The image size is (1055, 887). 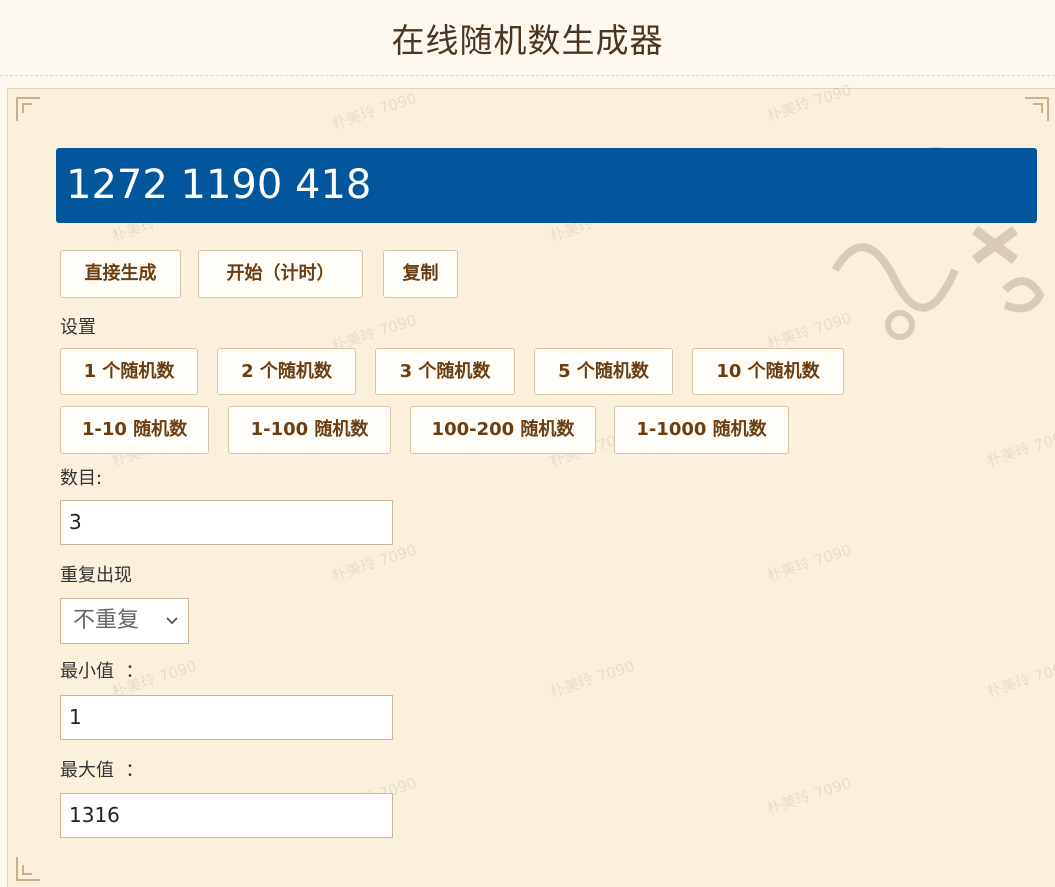 What do you see at coordinates (603, 371) in the screenshot?
I see `preset-5-random-button: 5 个随机数` at bounding box center [603, 371].